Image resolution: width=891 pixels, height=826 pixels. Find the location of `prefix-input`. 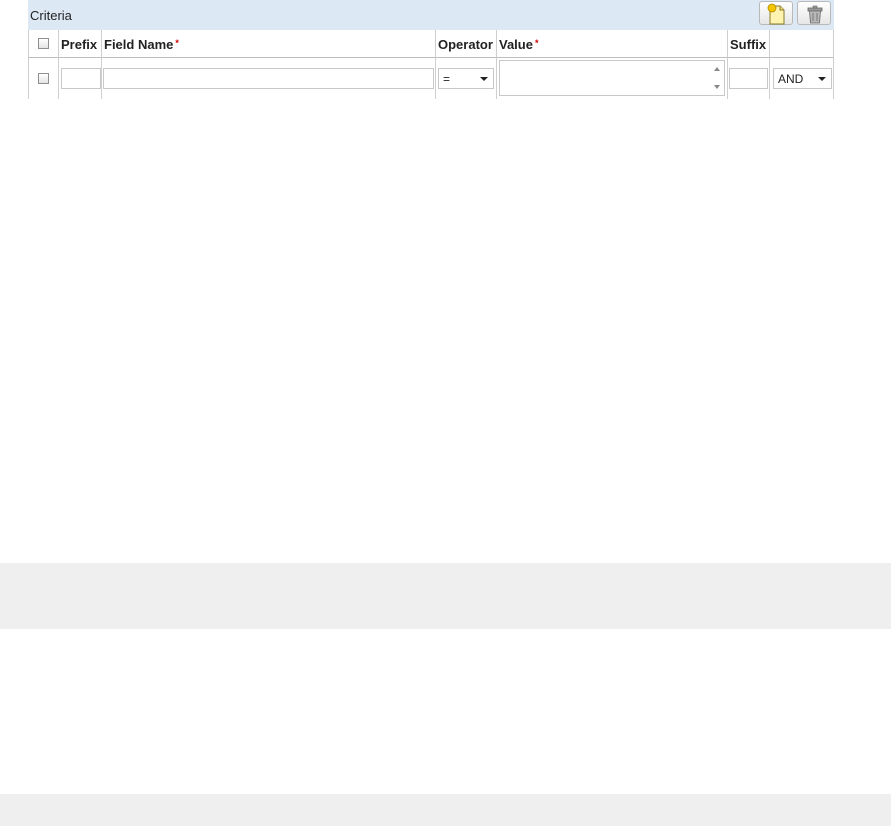

prefix-input is located at coordinates (81, 78).